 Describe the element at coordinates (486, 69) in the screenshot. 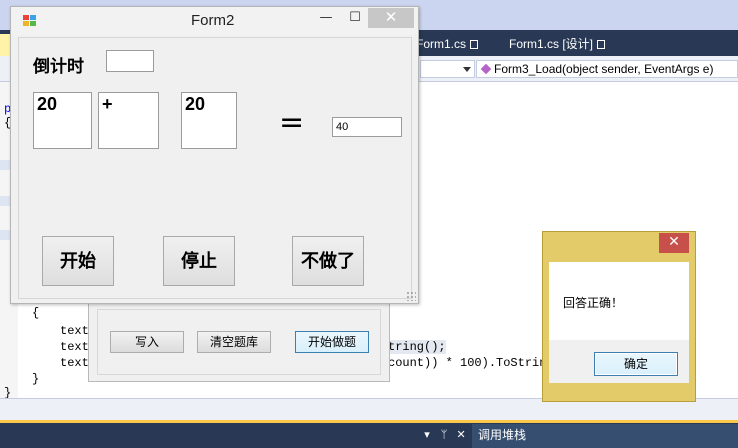

I see `method-icon` at that location.